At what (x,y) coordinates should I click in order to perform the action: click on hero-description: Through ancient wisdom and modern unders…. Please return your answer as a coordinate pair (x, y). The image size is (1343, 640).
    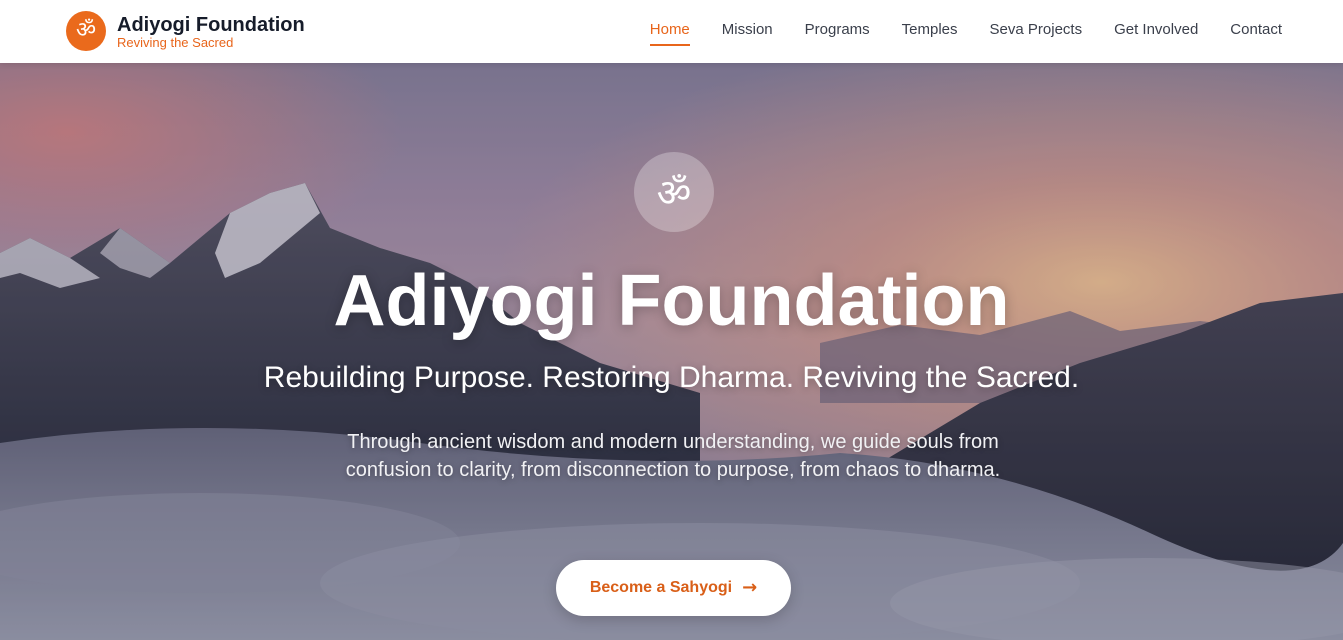
    Looking at the image, I should click on (673, 456).